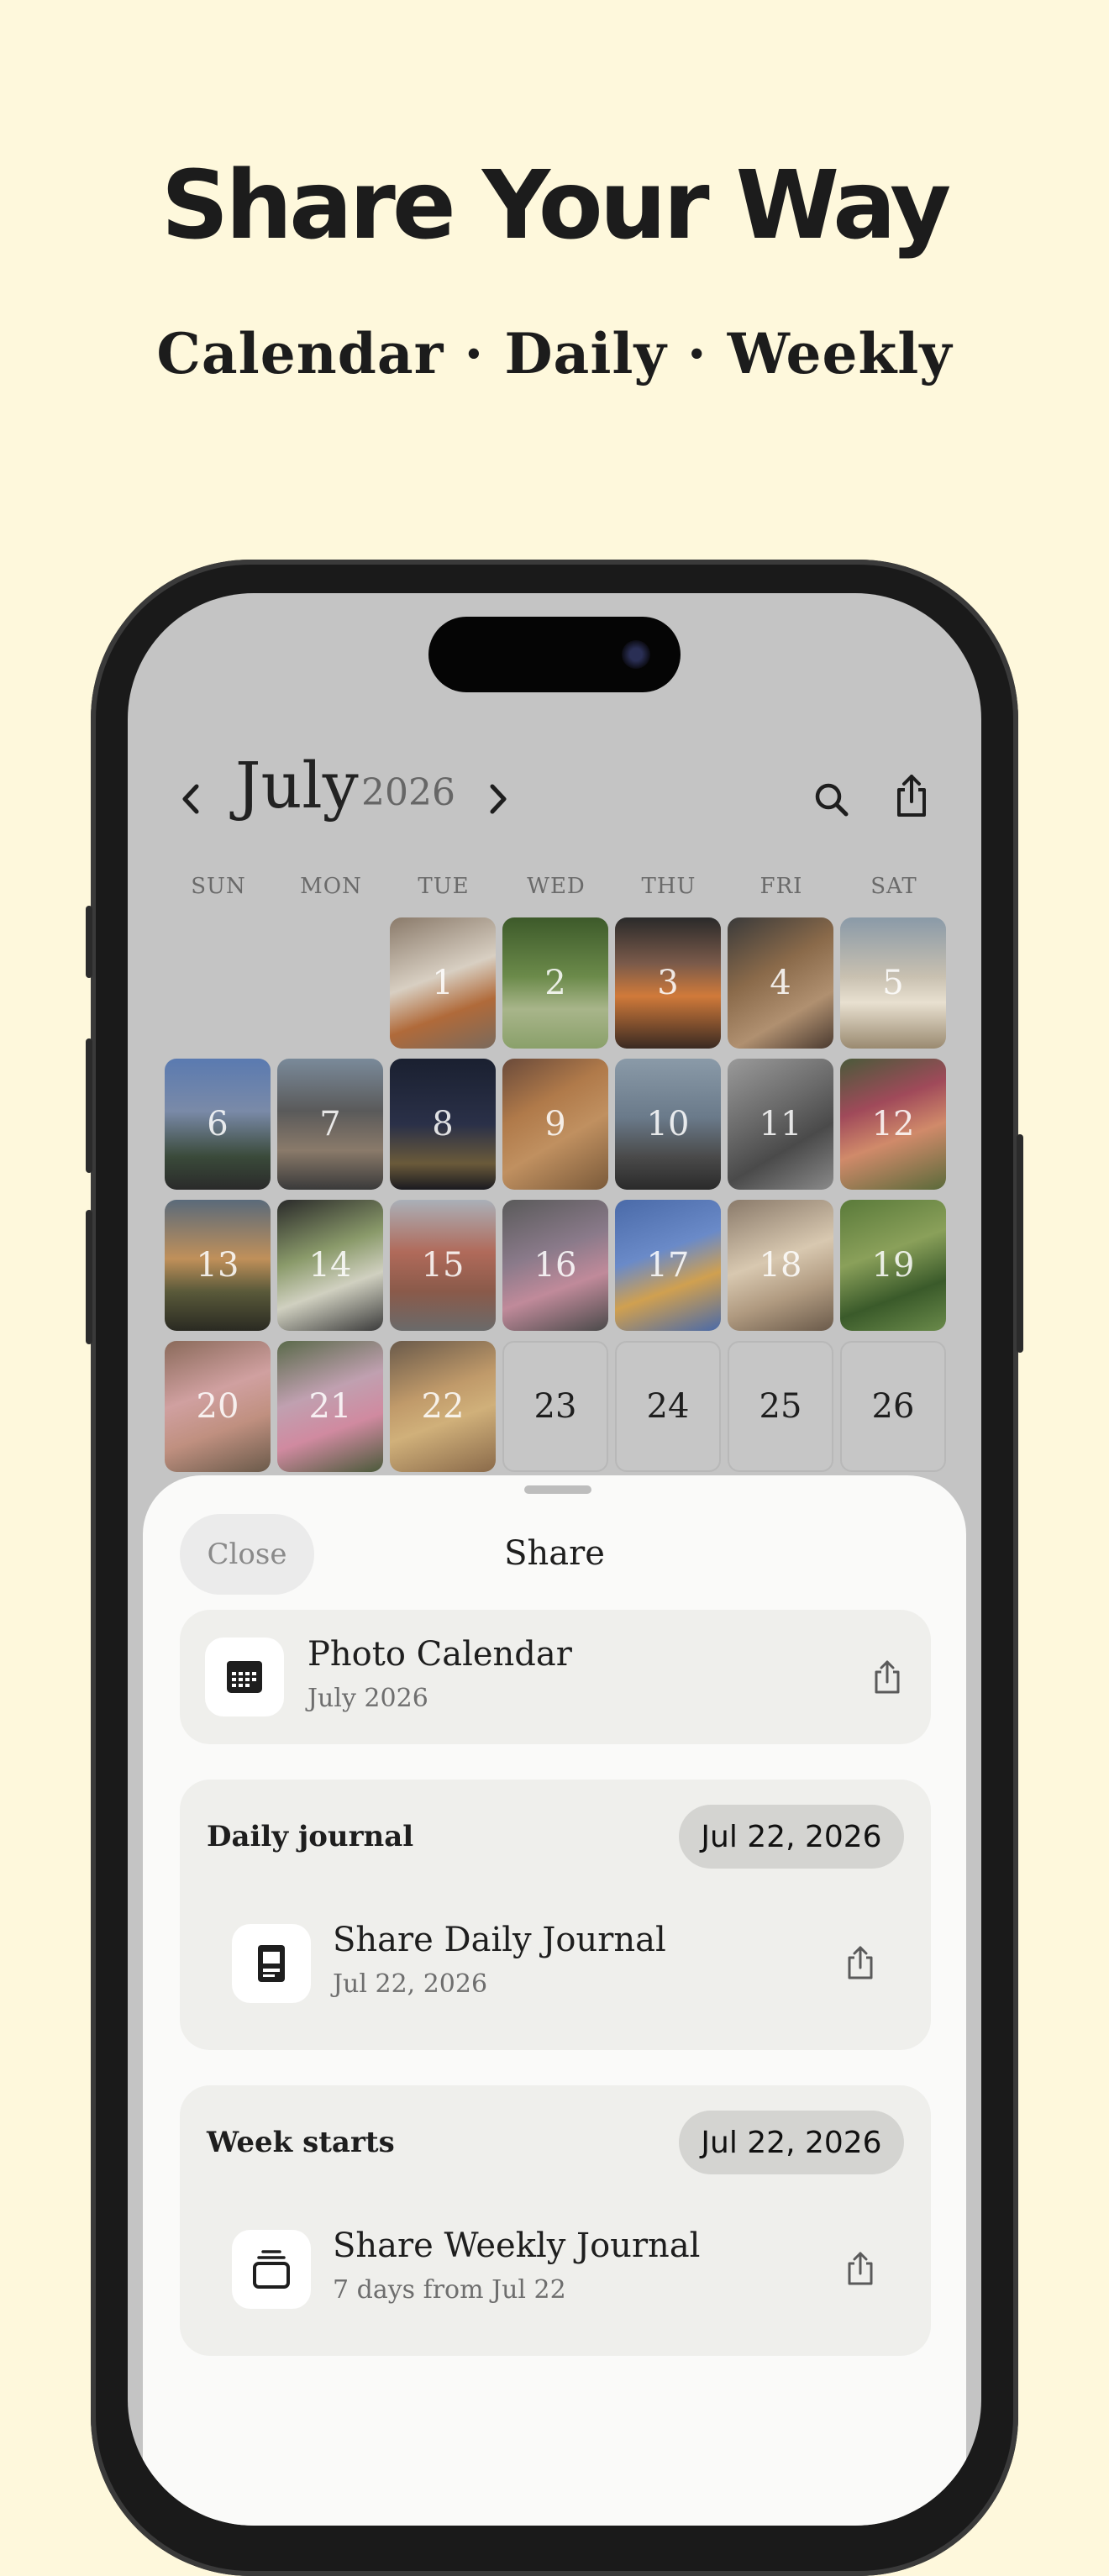 Image resolution: width=1109 pixels, height=2576 pixels. I want to click on weekday-label: FRI, so click(781, 887).